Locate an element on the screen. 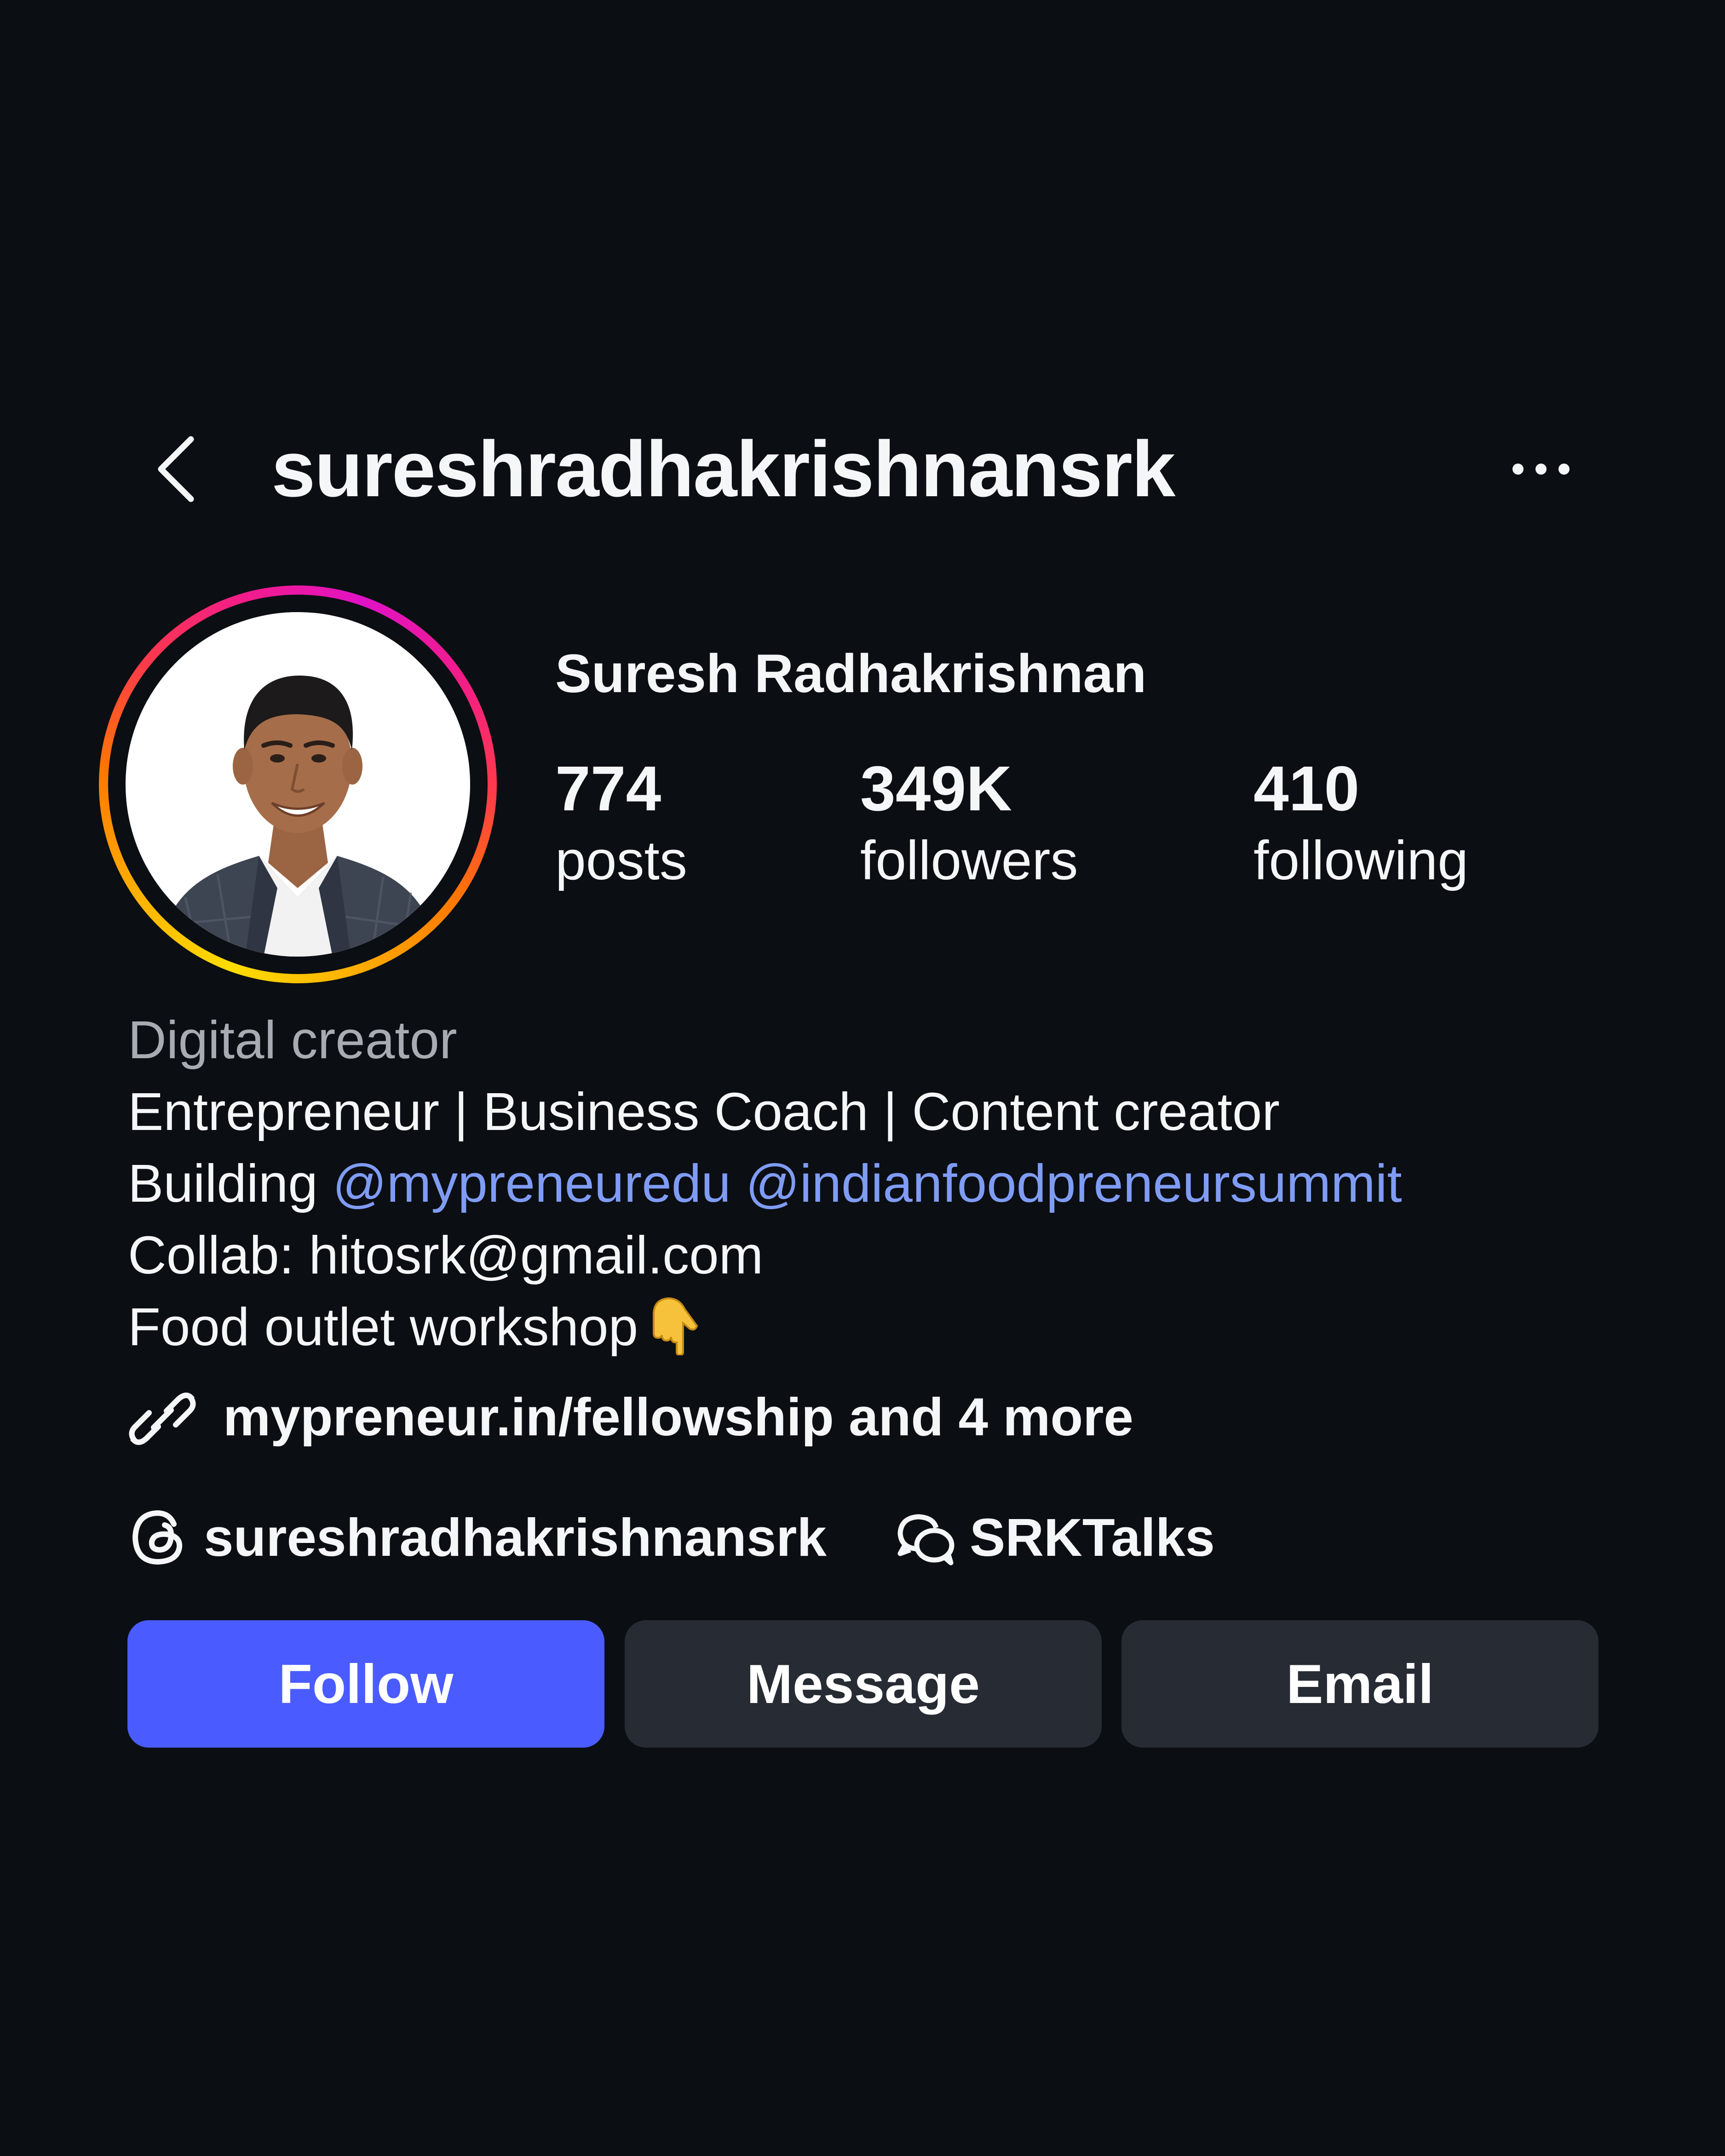 The height and width of the screenshot is (2156, 1725). threads-icon is located at coordinates (159, 1538).